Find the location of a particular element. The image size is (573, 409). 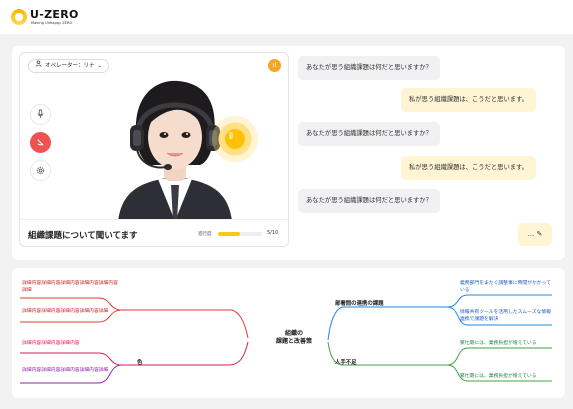

caption-bar: 組織課題について聞いてます 進行度 5/10 is located at coordinates (154, 232).